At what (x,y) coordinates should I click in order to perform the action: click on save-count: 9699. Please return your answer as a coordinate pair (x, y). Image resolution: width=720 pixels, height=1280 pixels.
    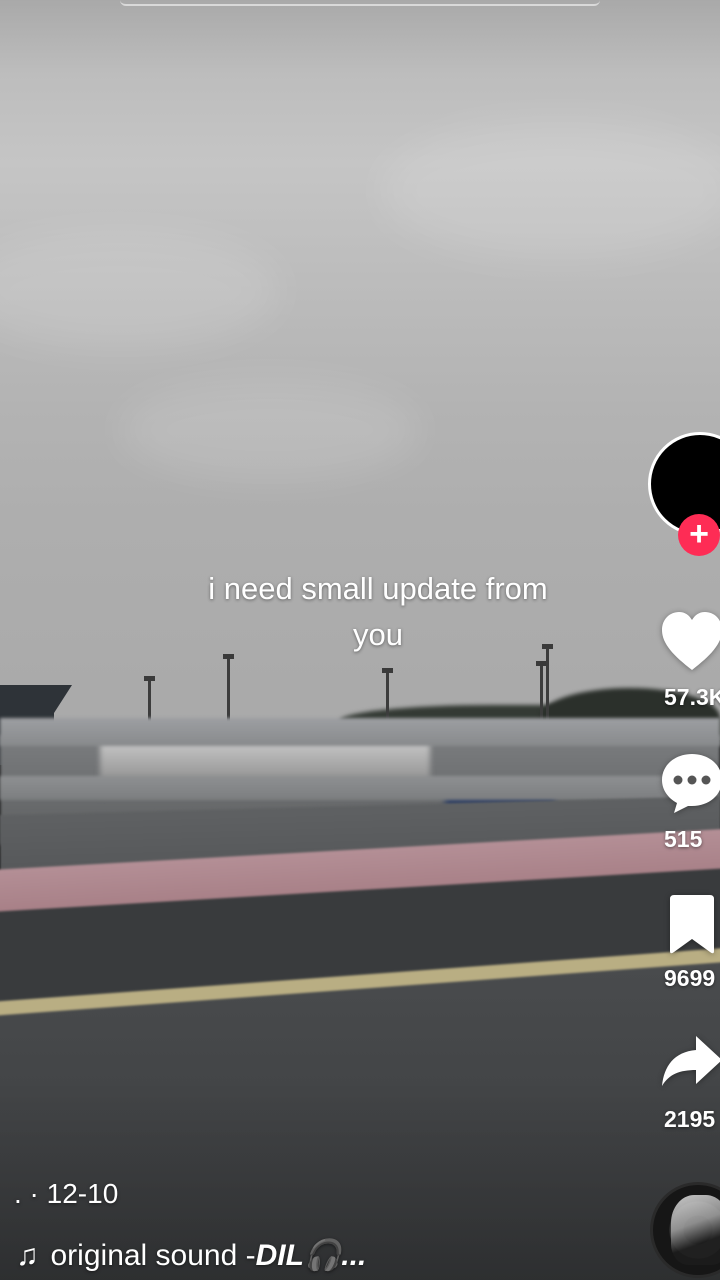
    Looking at the image, I should click on (690, 978).